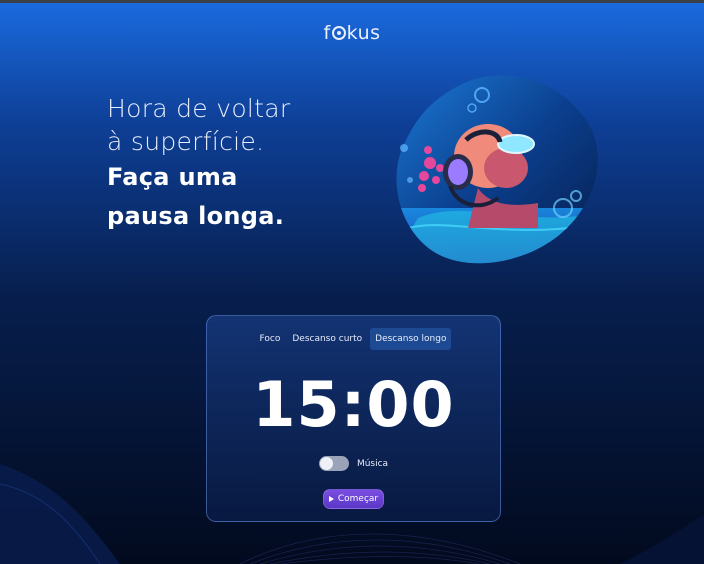  Describe the element at coordinates (270, 339) in the screenshot. I see `tab-foco: Foco` at that location.